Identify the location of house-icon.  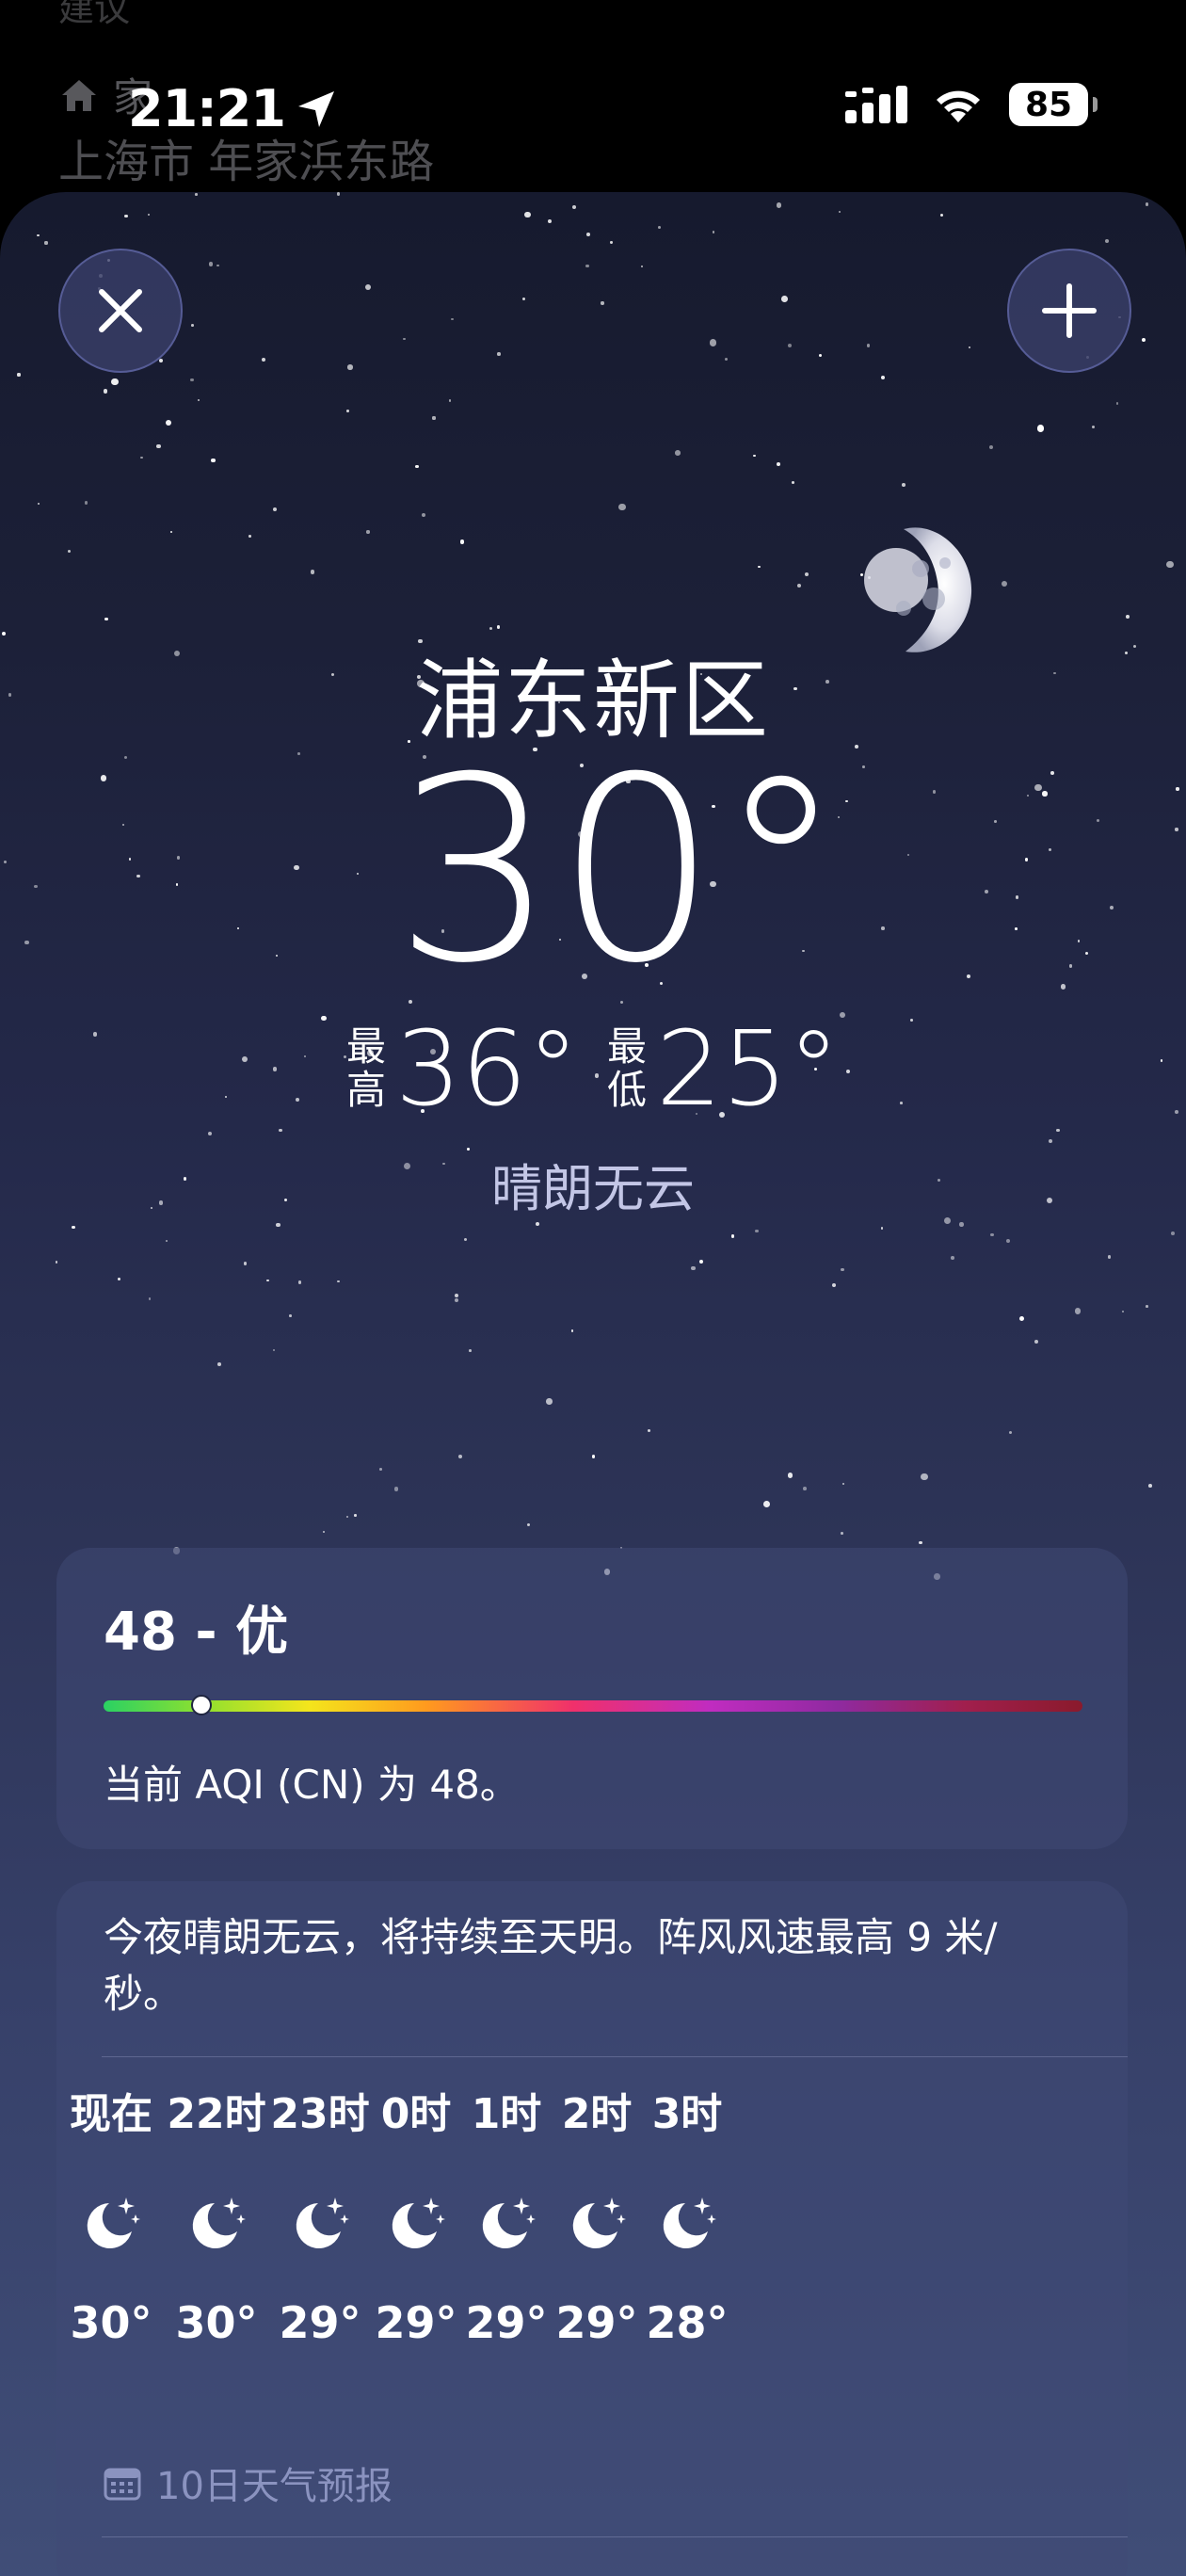
(79, 95).